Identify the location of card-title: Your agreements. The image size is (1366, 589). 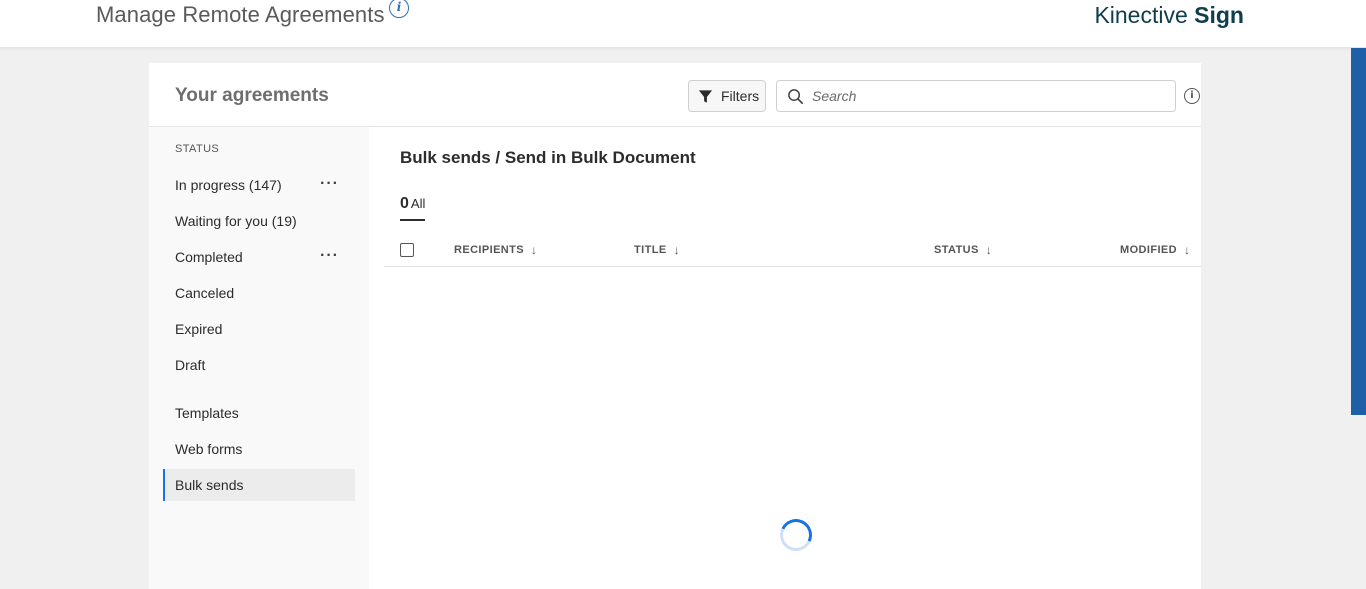
(252, 95).